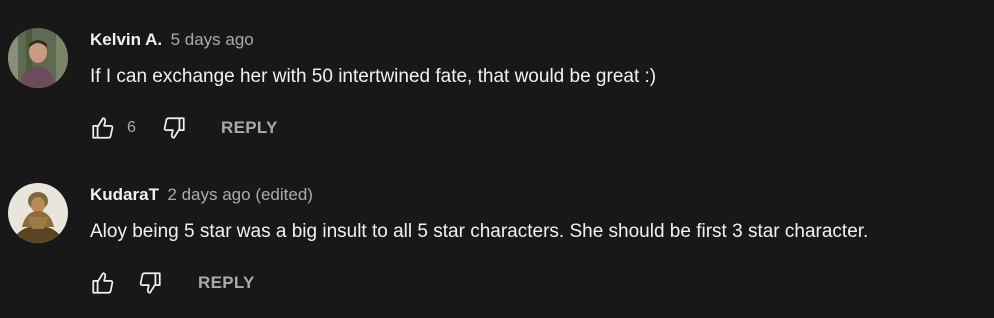  Describe the element at coordinates (542, 129) in the screenshot. I see `comment-actions: 6 REPLY` at that location.